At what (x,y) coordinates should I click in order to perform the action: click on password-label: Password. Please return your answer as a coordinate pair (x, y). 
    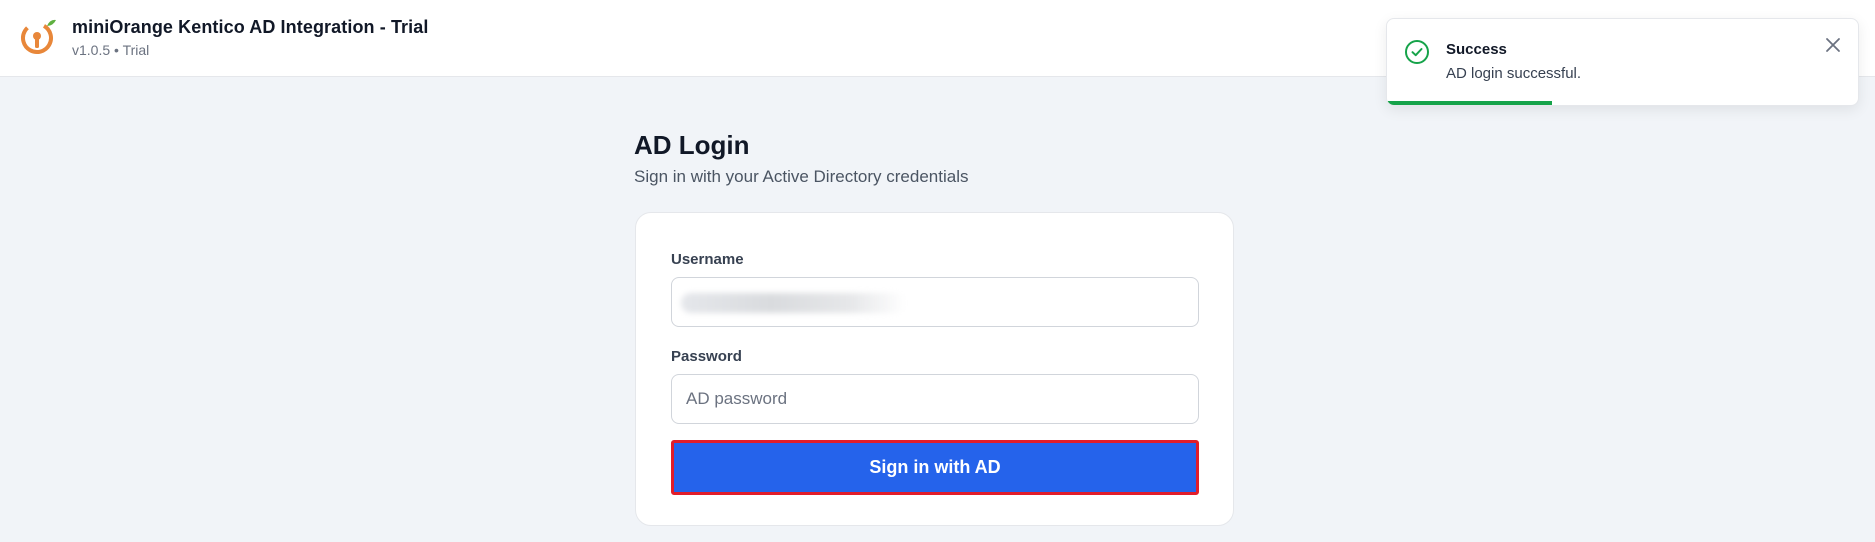
    Looking at the image, I should click on (706, 356).